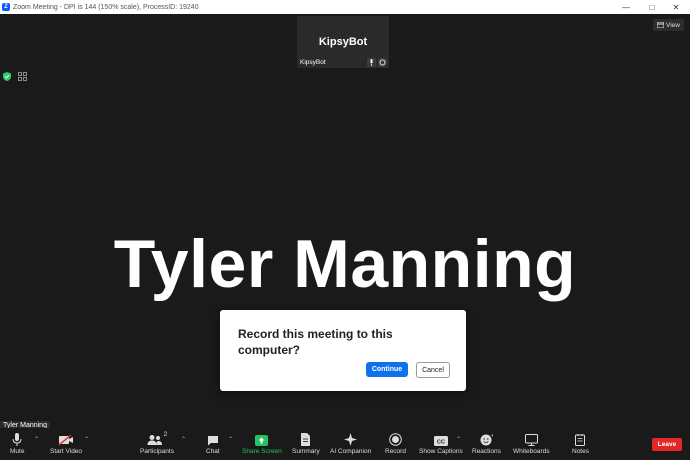 The image size is (690, 460). Describe the element at coordinates (36, 439) in the screenshot. I see `mute-options-chevron-icon: ⌃` at that location.